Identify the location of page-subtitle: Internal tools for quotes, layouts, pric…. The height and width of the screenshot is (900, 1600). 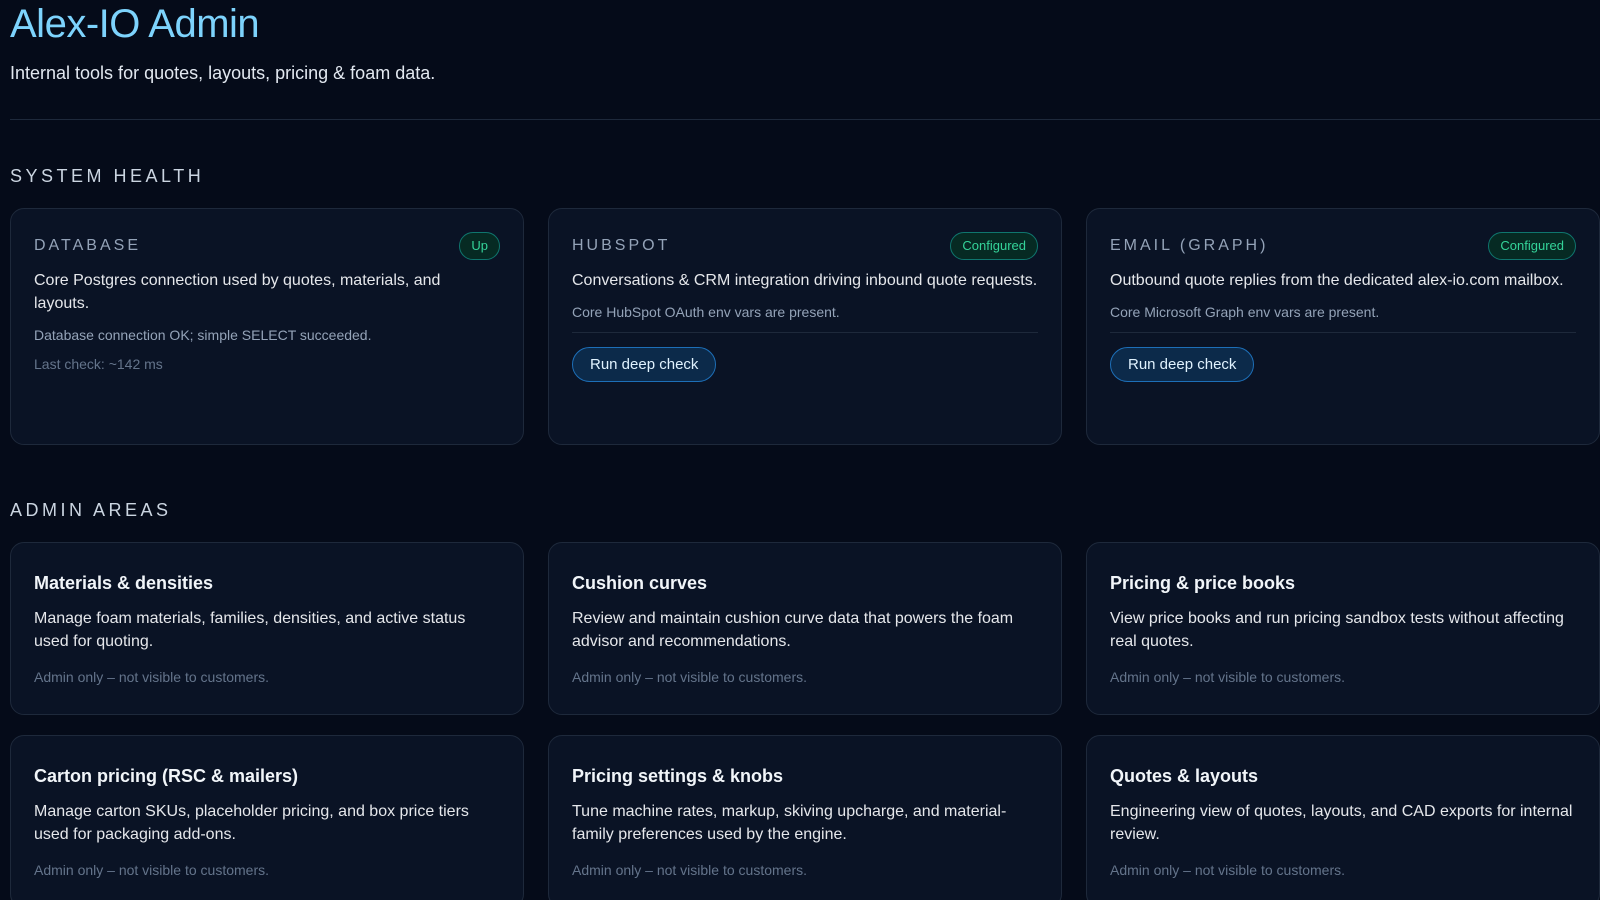
(223, 73).